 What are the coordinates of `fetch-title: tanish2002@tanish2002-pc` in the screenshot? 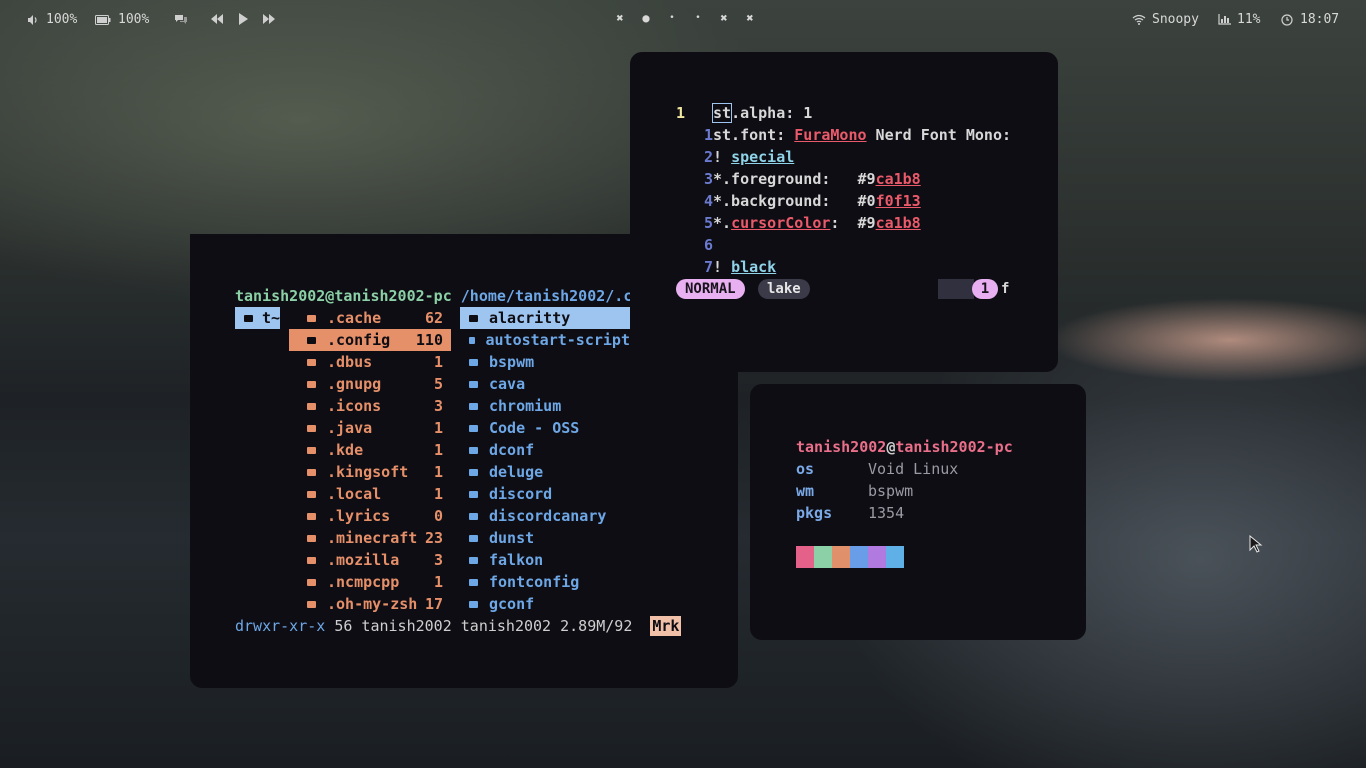 It's located at (904, 447).